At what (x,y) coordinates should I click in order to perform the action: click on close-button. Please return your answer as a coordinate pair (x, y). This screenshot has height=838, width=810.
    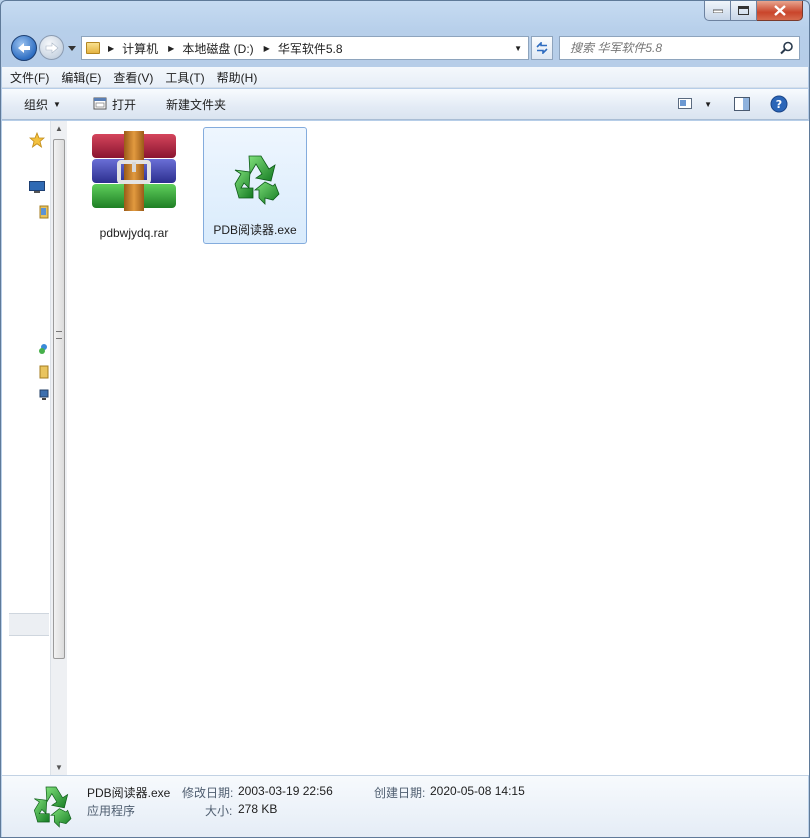
    Looking at the image, I should click on (780, 11).